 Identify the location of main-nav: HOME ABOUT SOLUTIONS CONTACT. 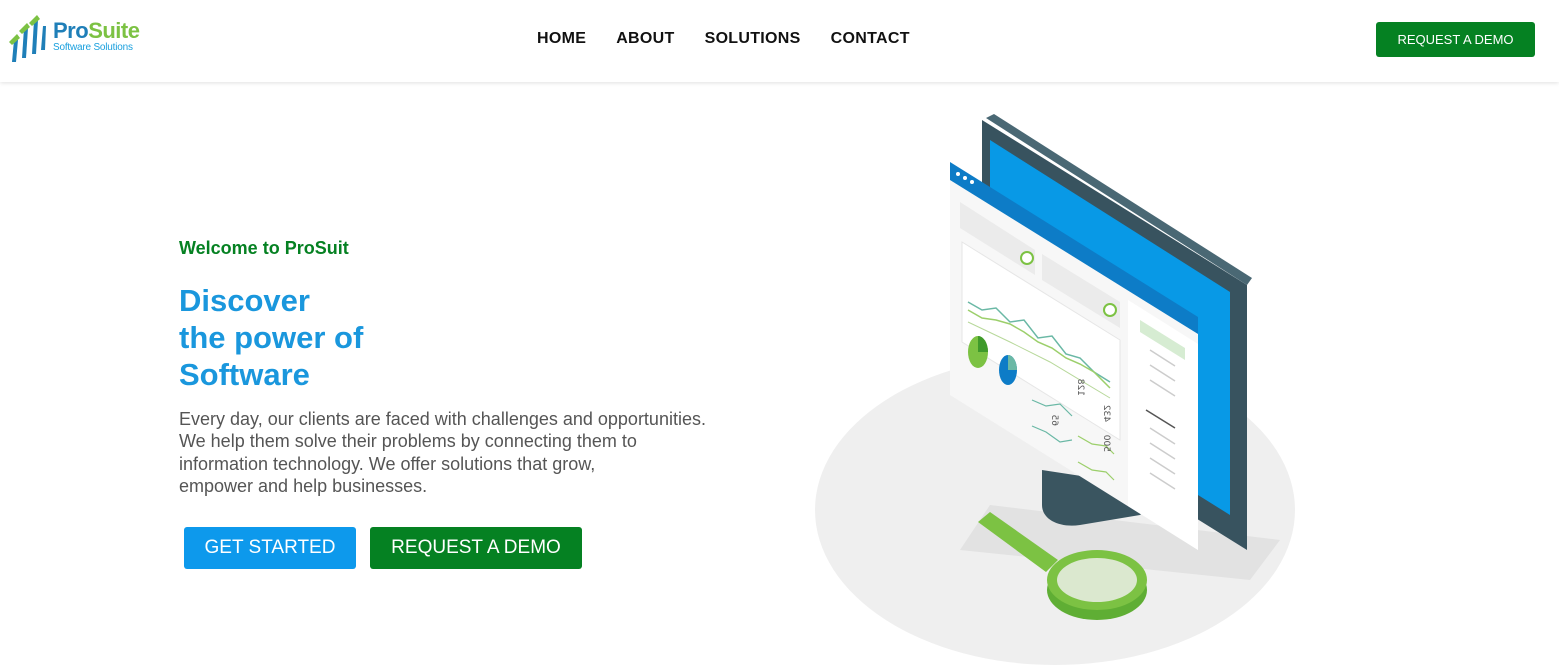
(738, 39).